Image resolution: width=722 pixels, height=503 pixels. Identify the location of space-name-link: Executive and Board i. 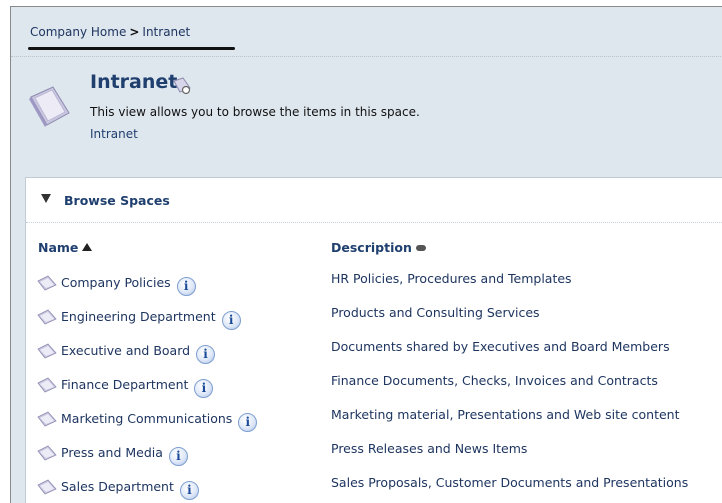
(138, 353).